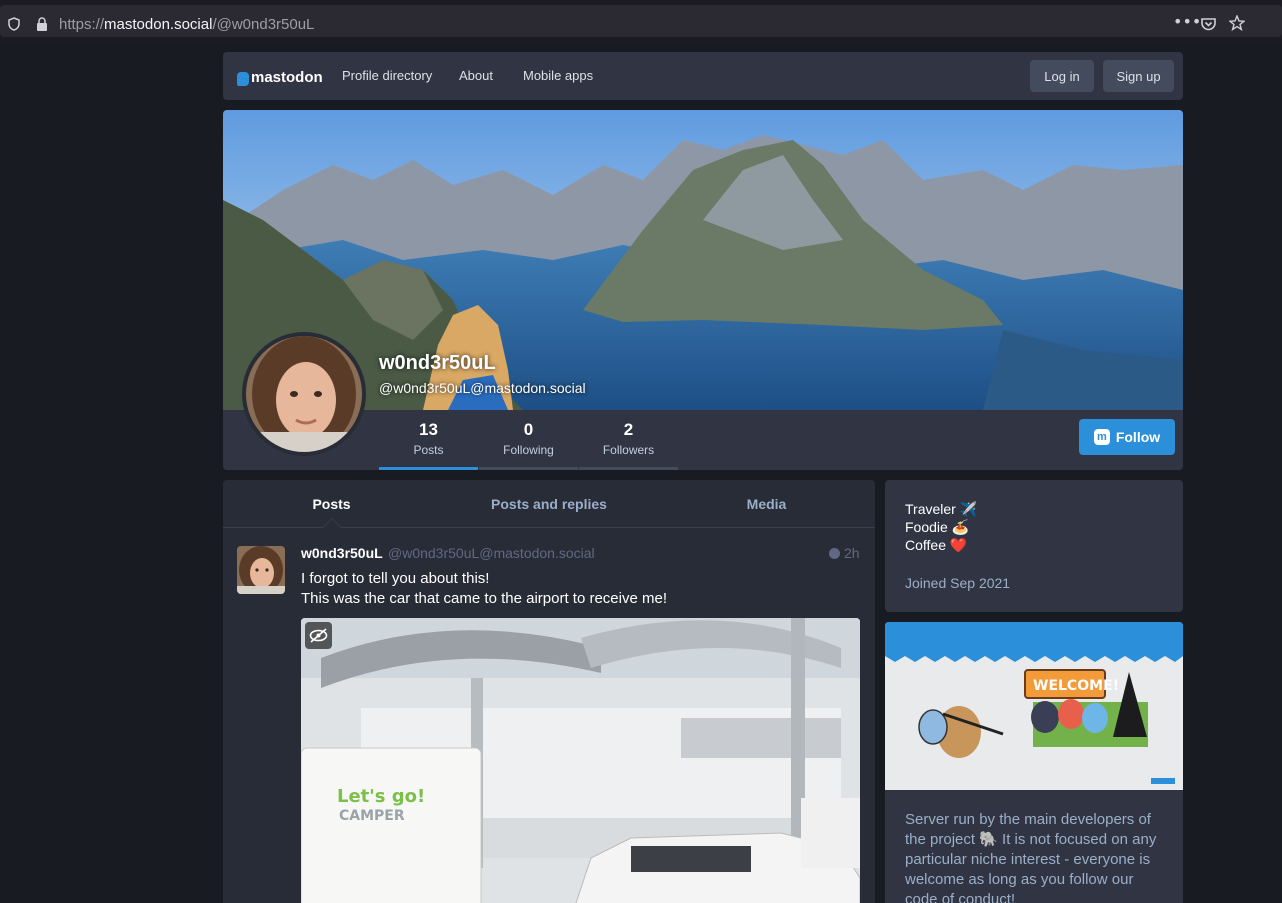  I want to click on url-text: https://mastodon.social/@w0nd3r50uL, so click(186, 24).